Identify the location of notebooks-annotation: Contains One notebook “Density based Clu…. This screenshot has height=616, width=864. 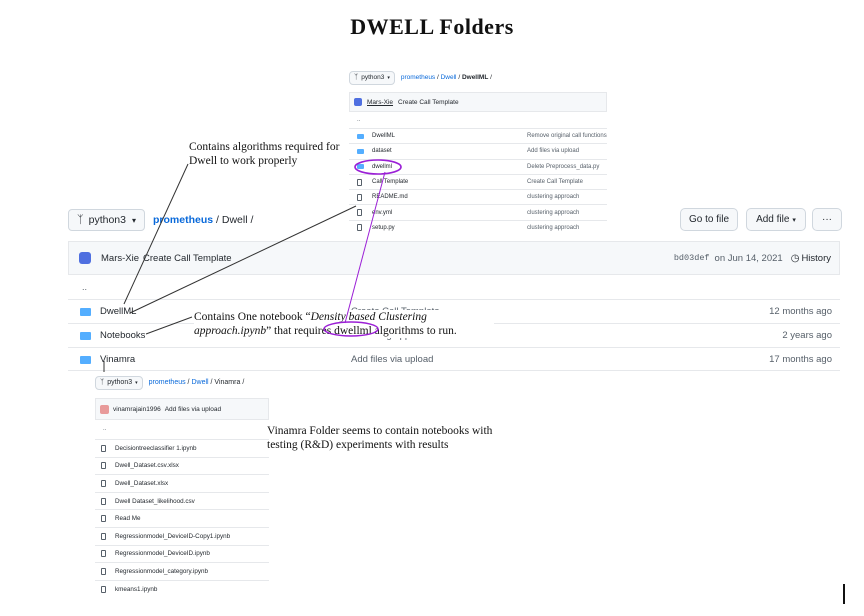
(344, 324).